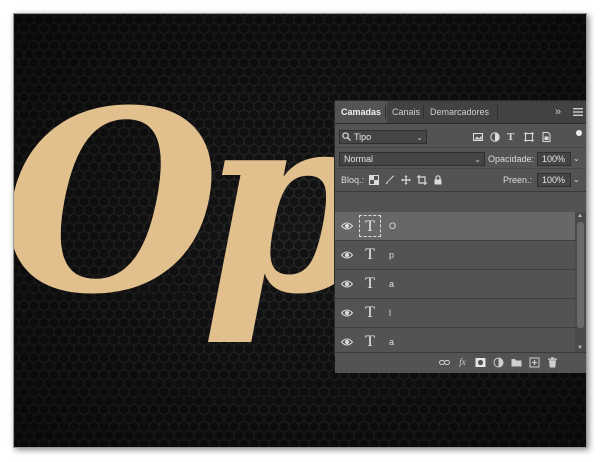 The width and height of the screenshot is (600, 462). I want to click on opacity-input: 100%, so click(554, 159).